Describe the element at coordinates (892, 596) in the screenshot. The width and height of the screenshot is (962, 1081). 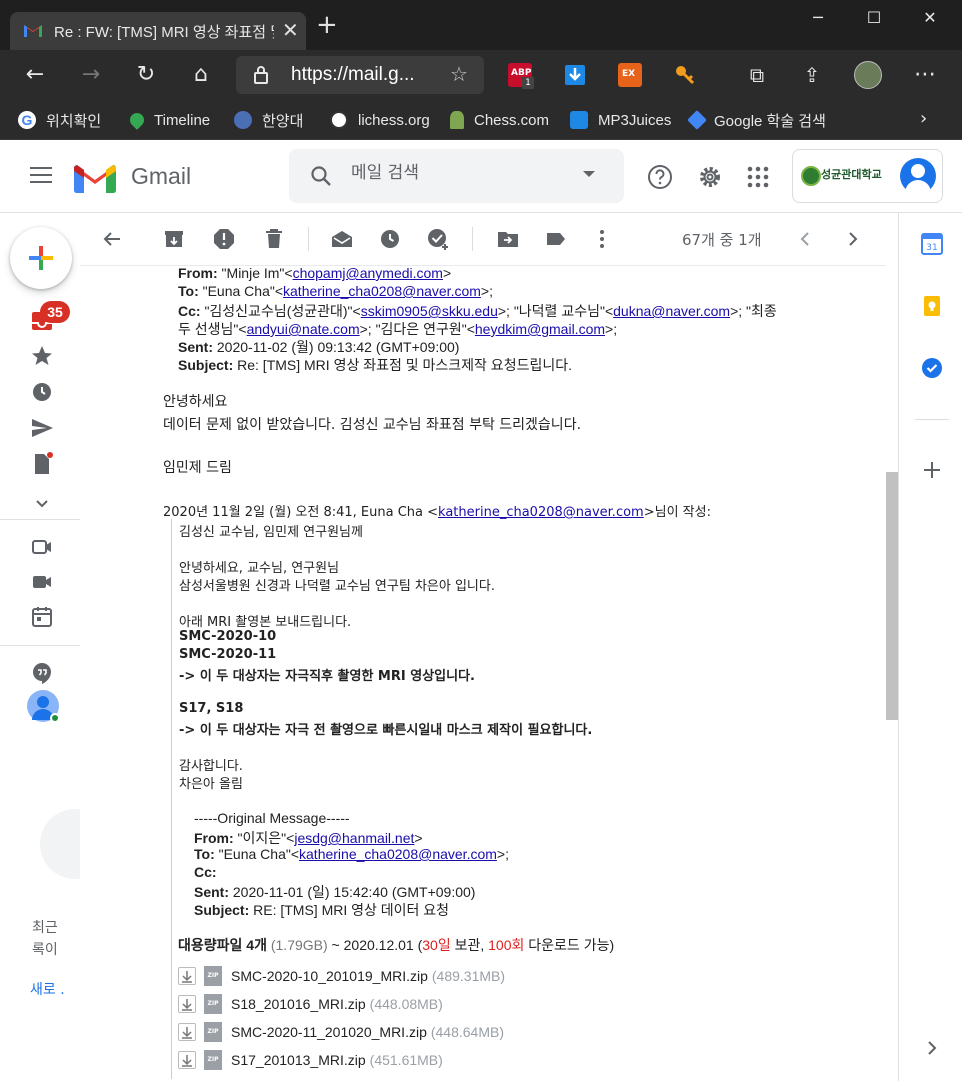
I see `scrollbar-thumb` at that location.